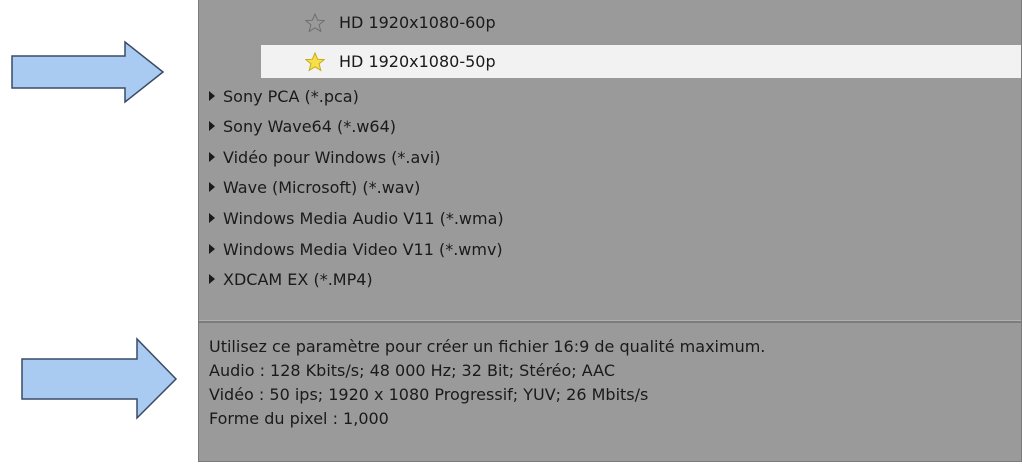  Describe the element at coordinates (315, 22) in the screenshot. I see `star-outline-icon` at that location.